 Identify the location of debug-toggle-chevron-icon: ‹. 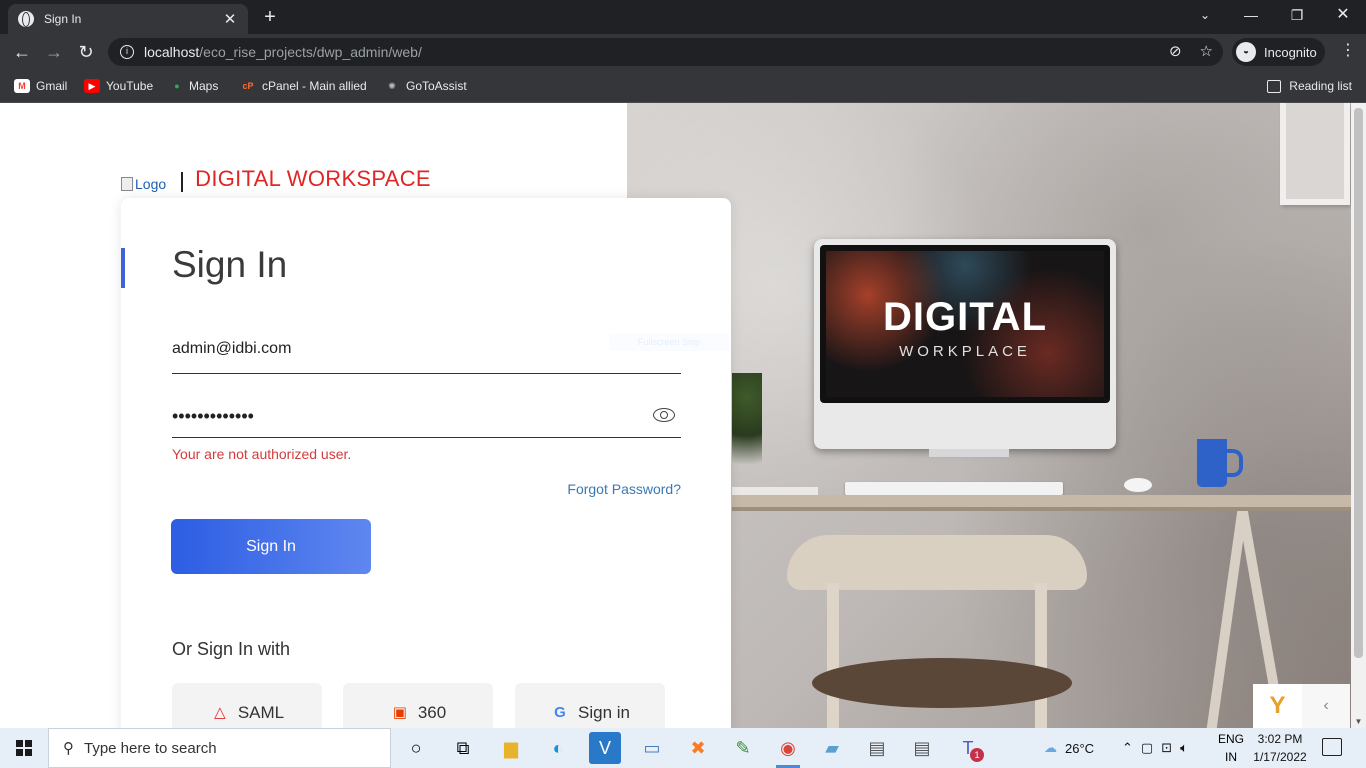
(1326, 706).